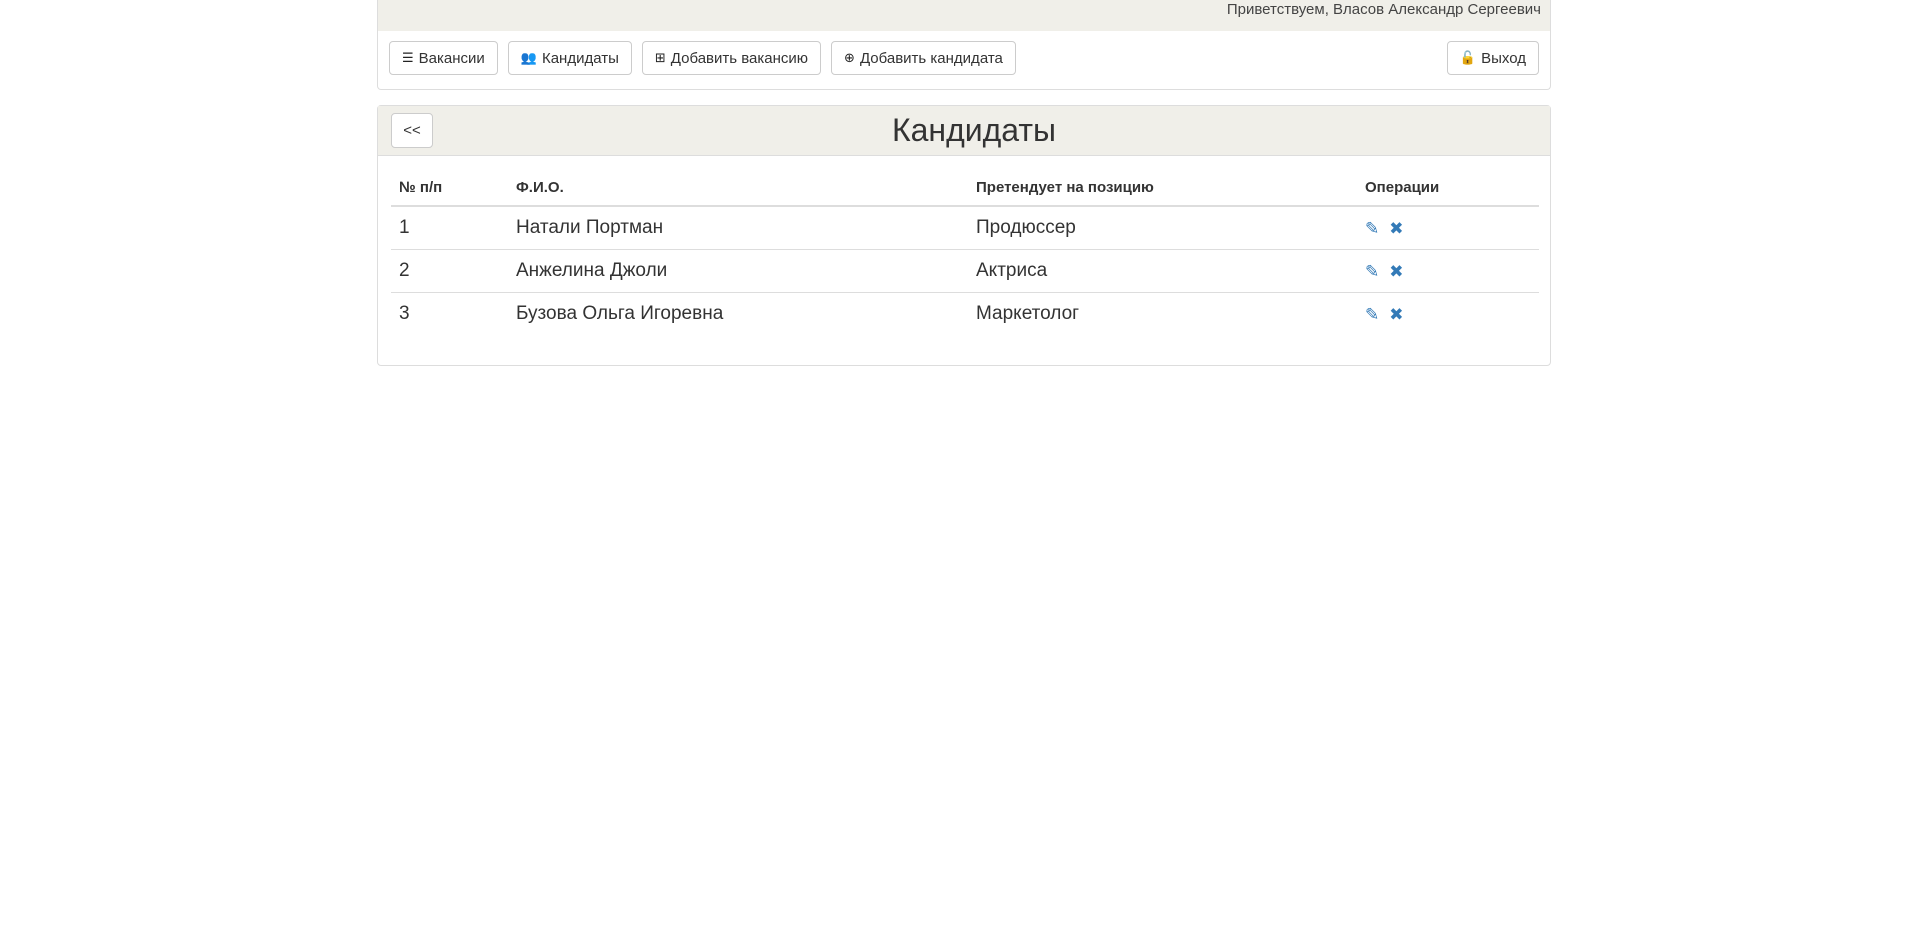  I want to click on add-vacancy-button: ⊞ Добавить вакансию, so click(731, 58).